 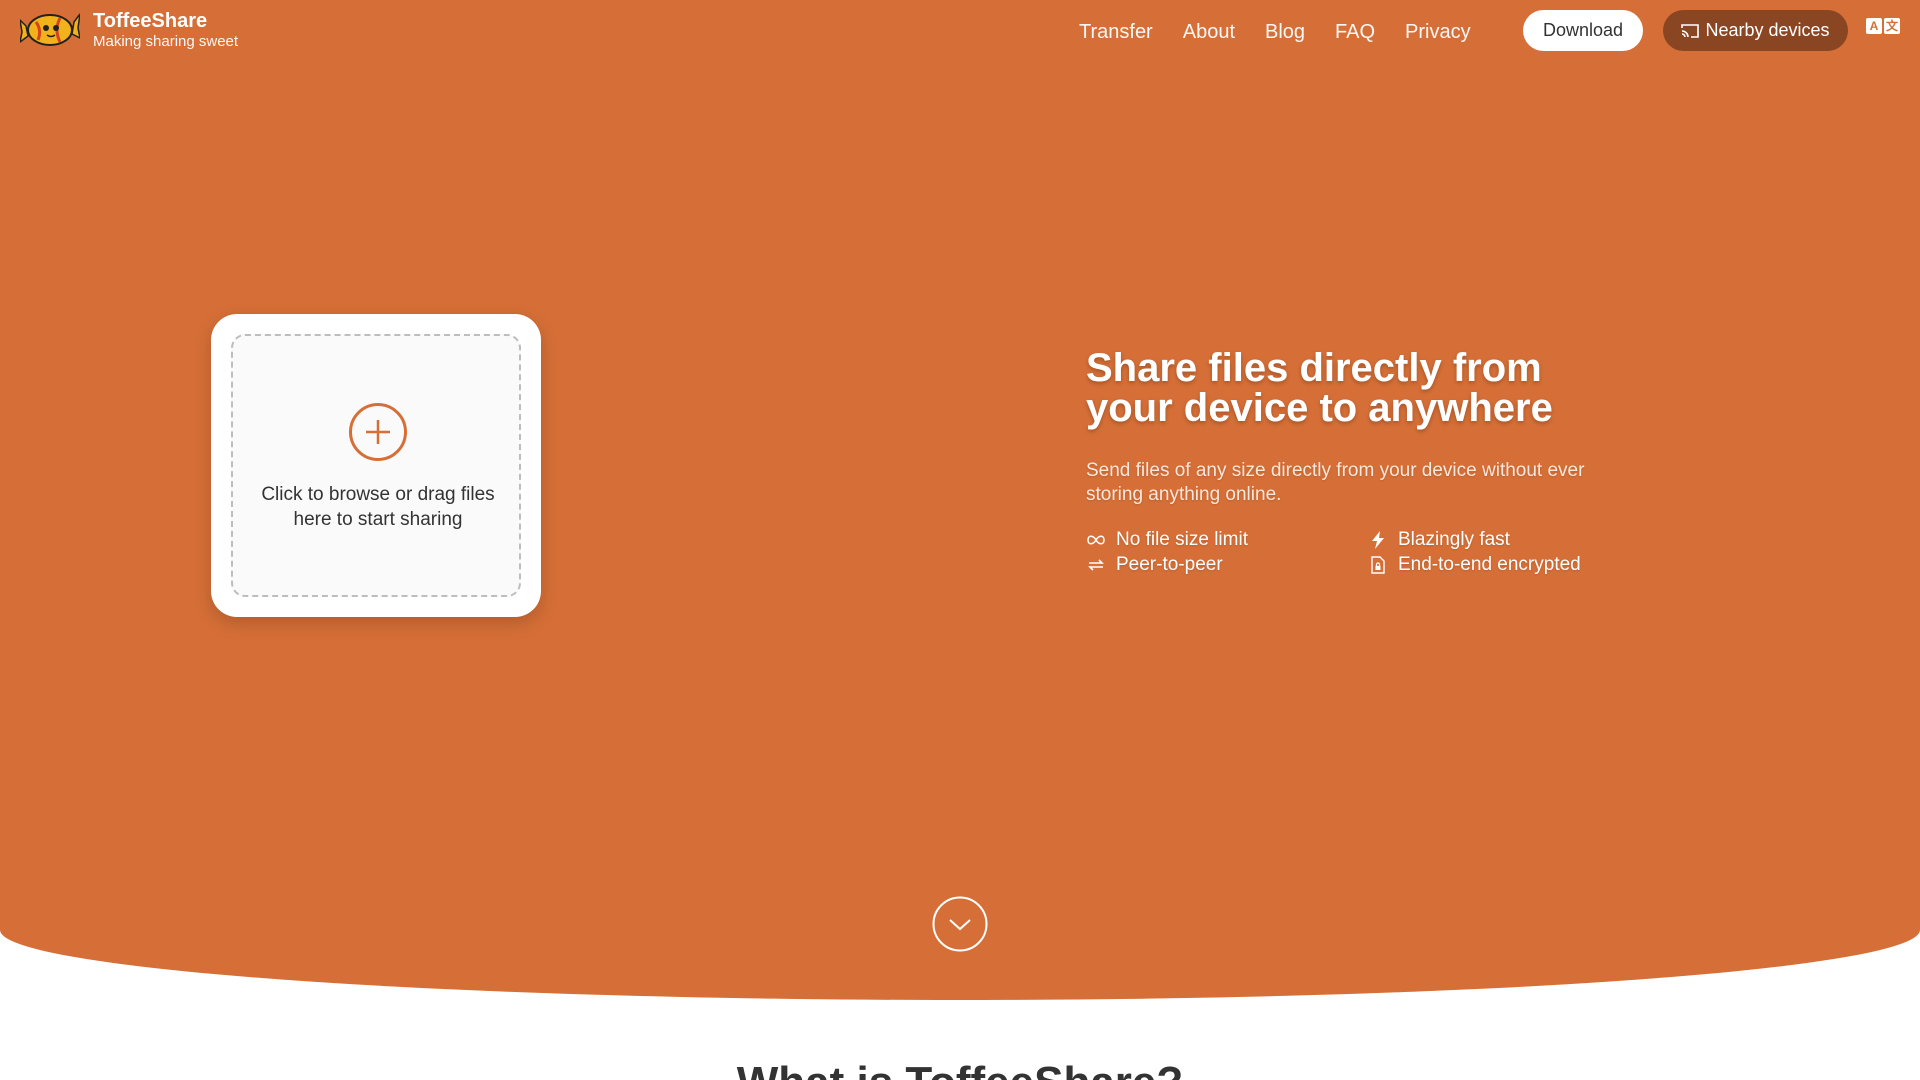 What do you see at coordinates (50, 29) in the screenshot?
I see `toffee-logo-icon` at bounding box center [50, 29].